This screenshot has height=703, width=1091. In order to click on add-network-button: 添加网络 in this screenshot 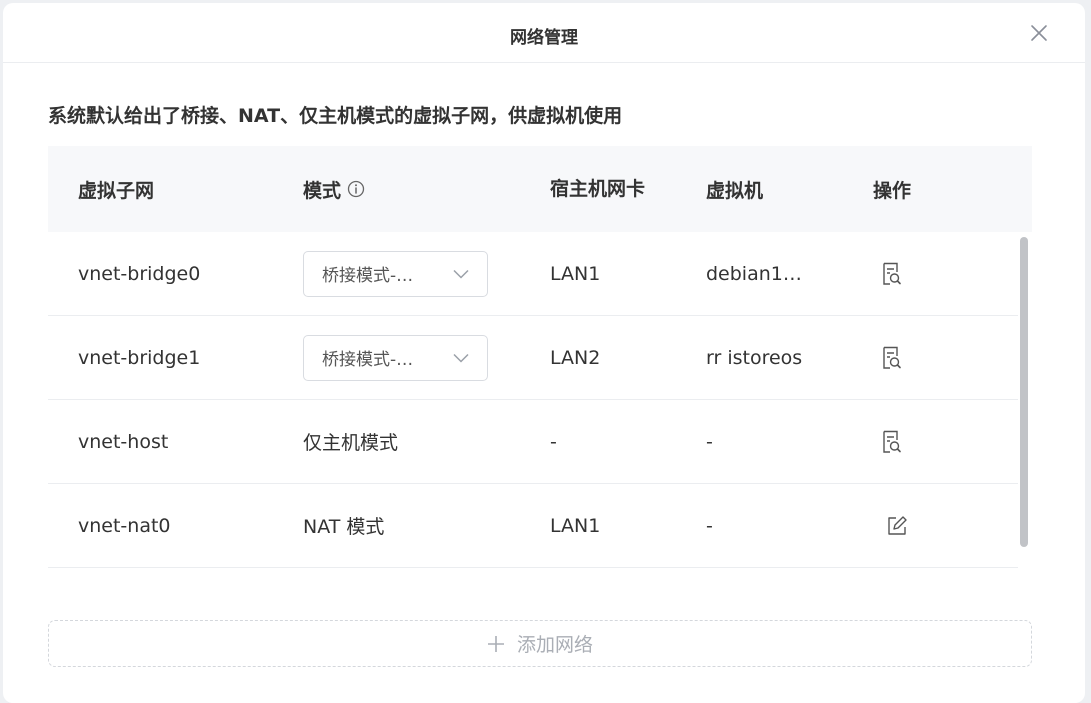, I will do `click(540, 643)`.